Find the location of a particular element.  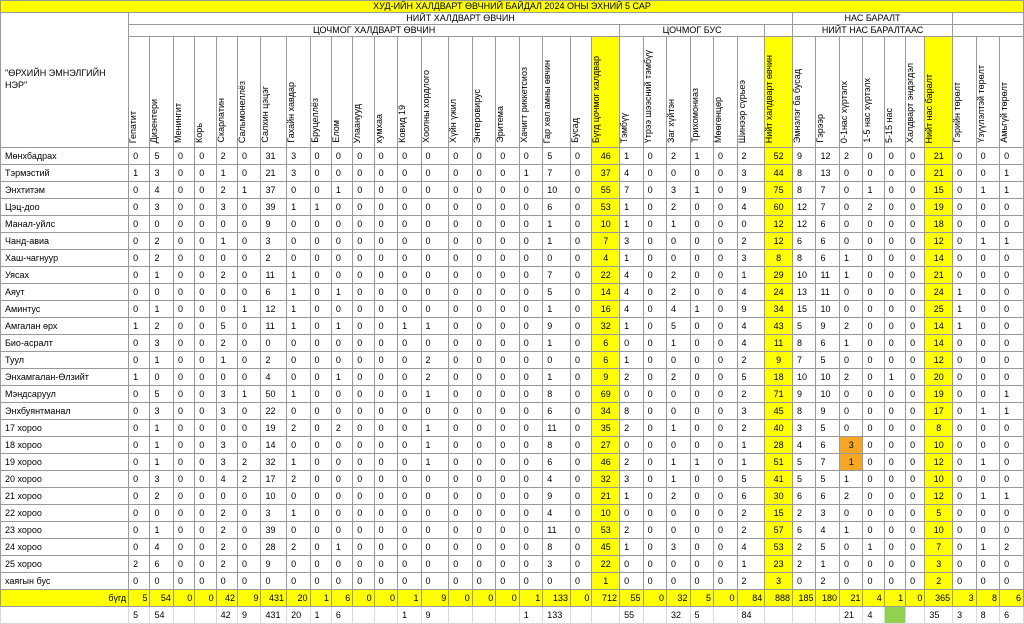

extra-cell: 1 is located at coordinates (531, 615).